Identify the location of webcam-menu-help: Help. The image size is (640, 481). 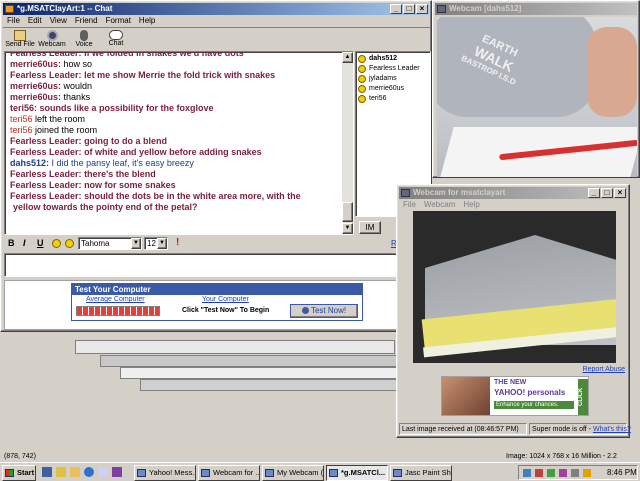
(471, 204).